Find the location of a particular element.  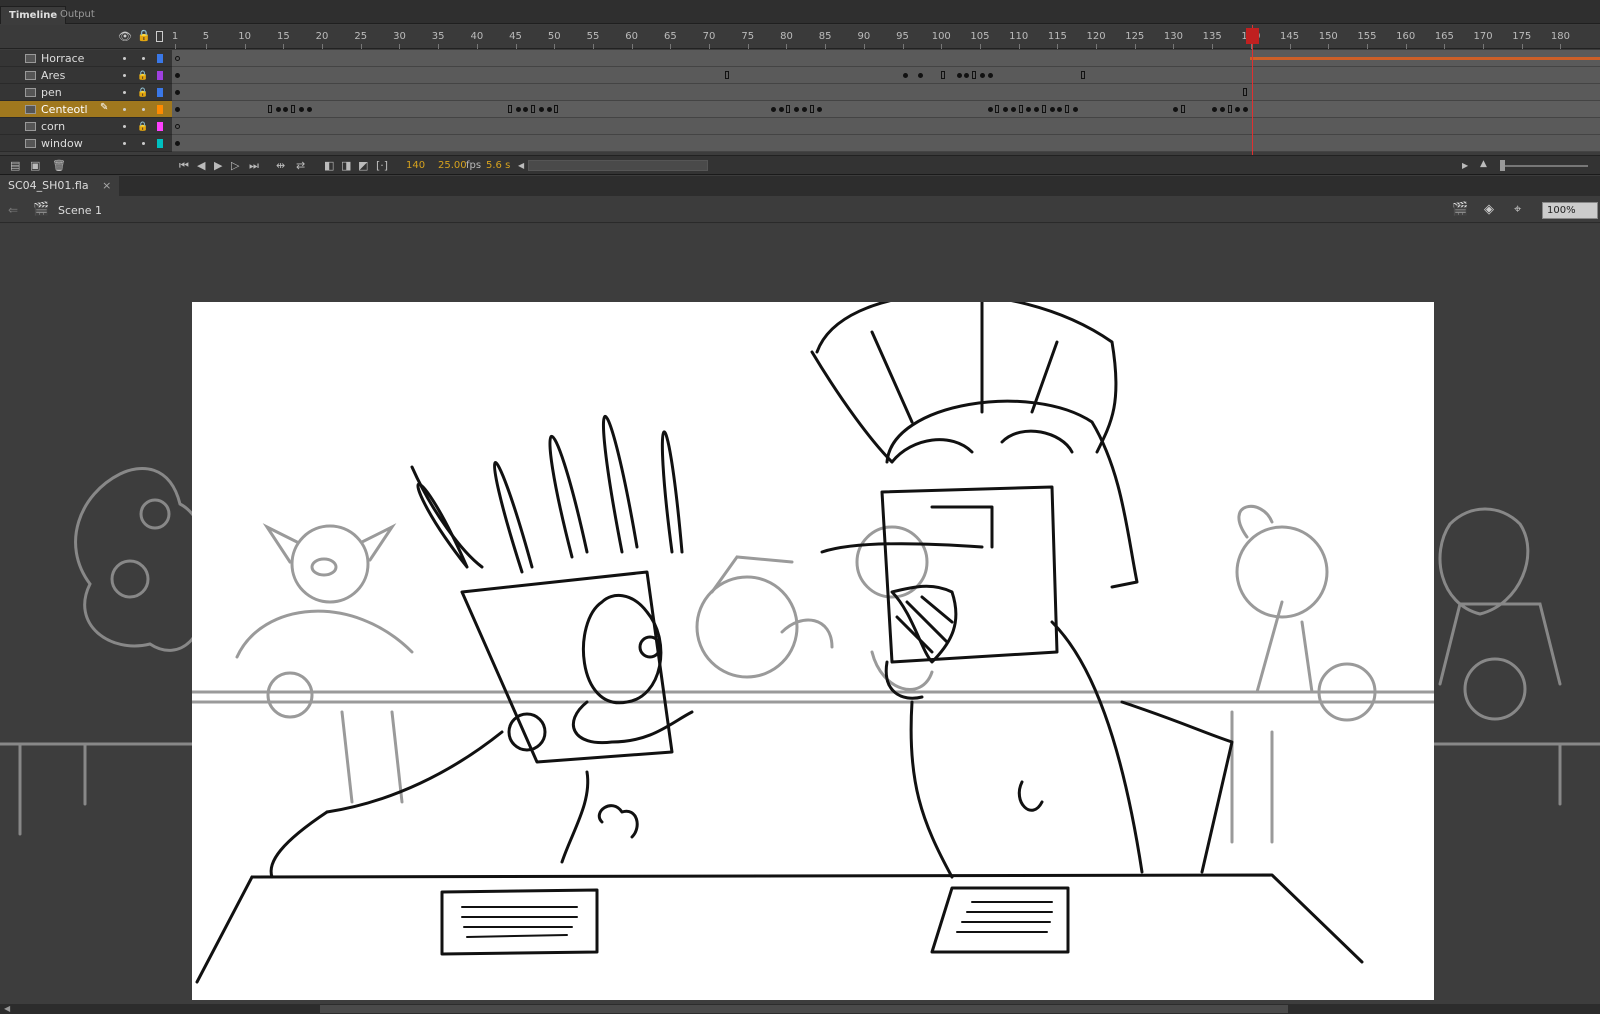

playhead is located at coordinates (1252, 36).